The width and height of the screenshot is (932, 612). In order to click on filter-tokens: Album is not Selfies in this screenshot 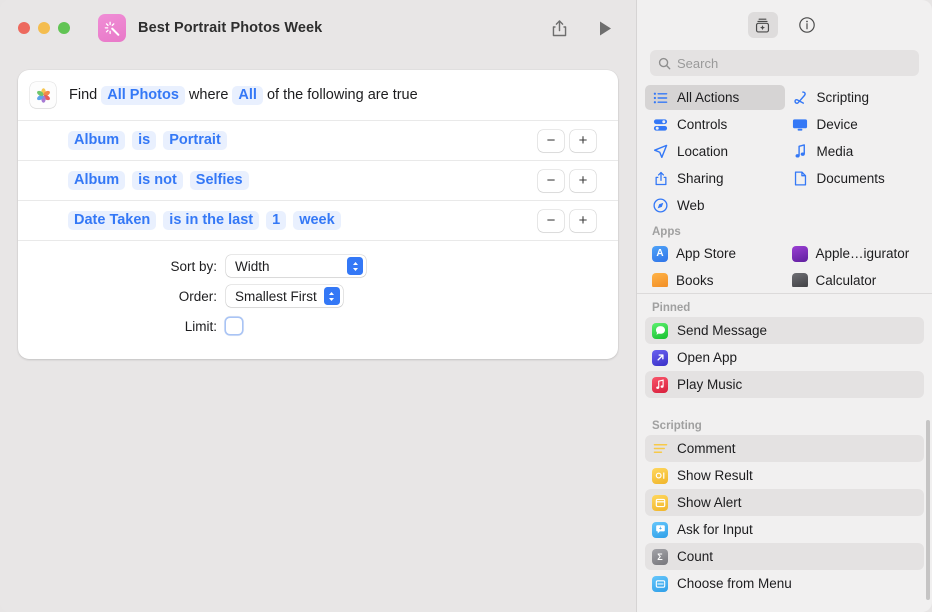, I will do `click(158, 180)`.